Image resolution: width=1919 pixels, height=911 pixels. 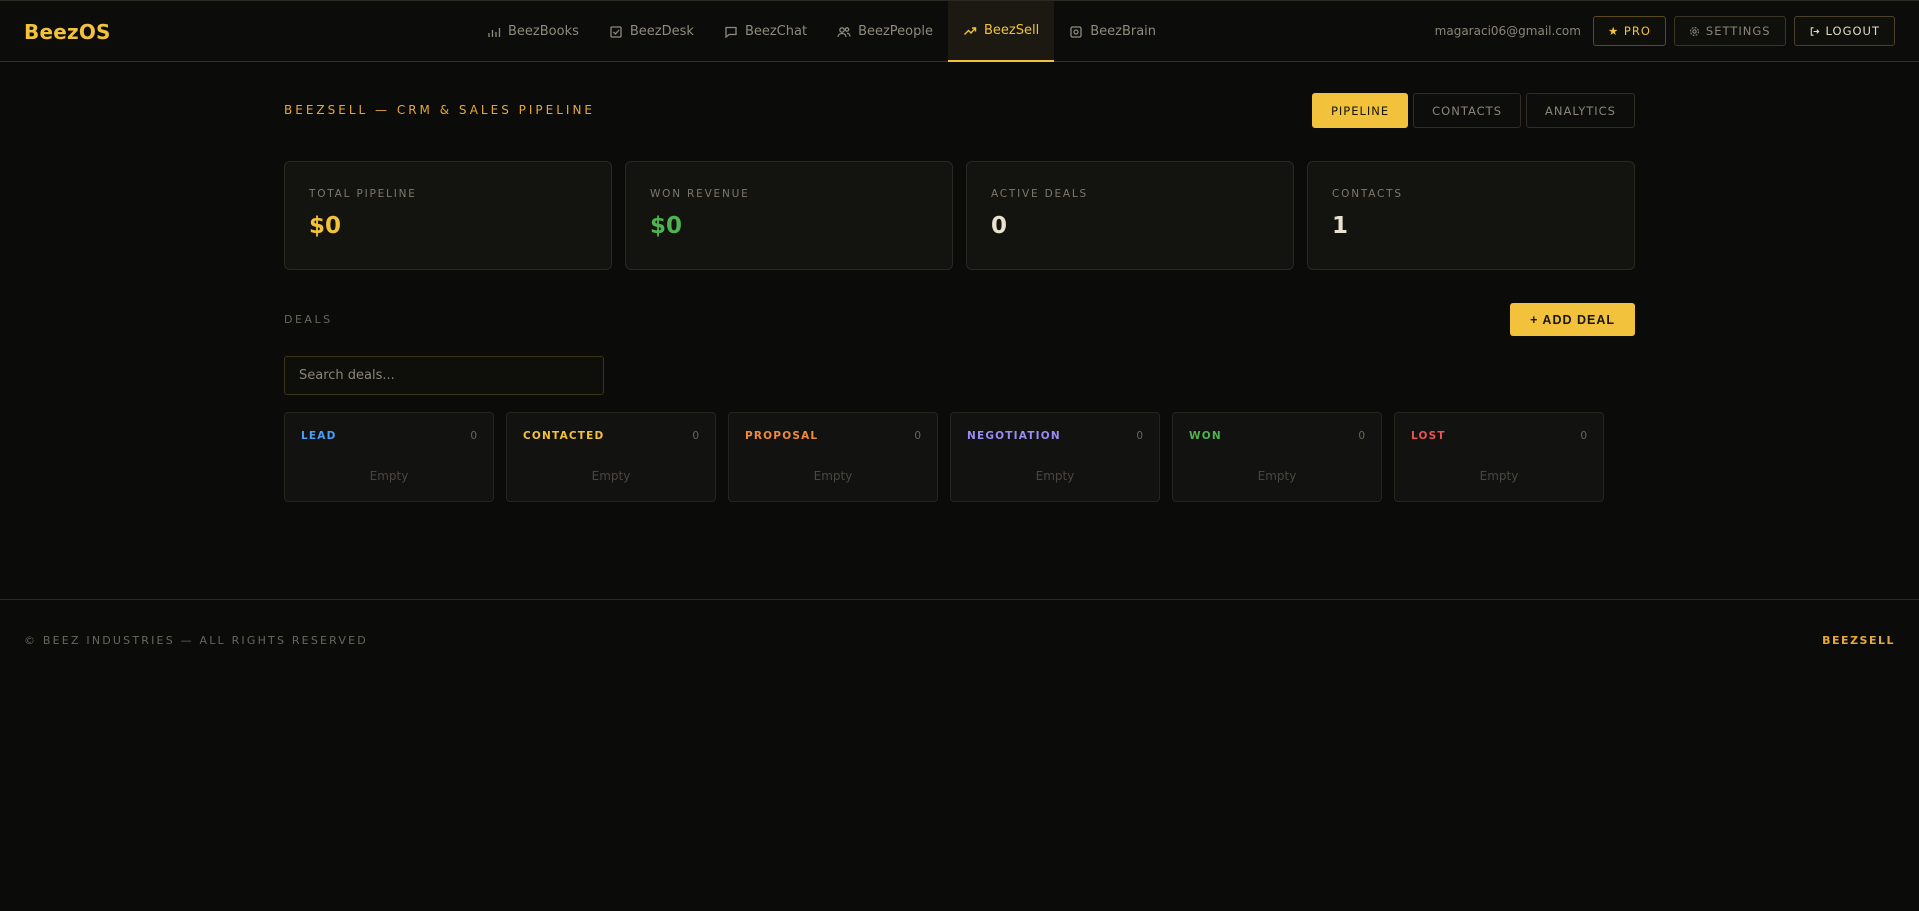 What do you see at coordinates (1428, 436) in the screenshot?
I see `column-title: LOST` at bounding box center [1428, 436].